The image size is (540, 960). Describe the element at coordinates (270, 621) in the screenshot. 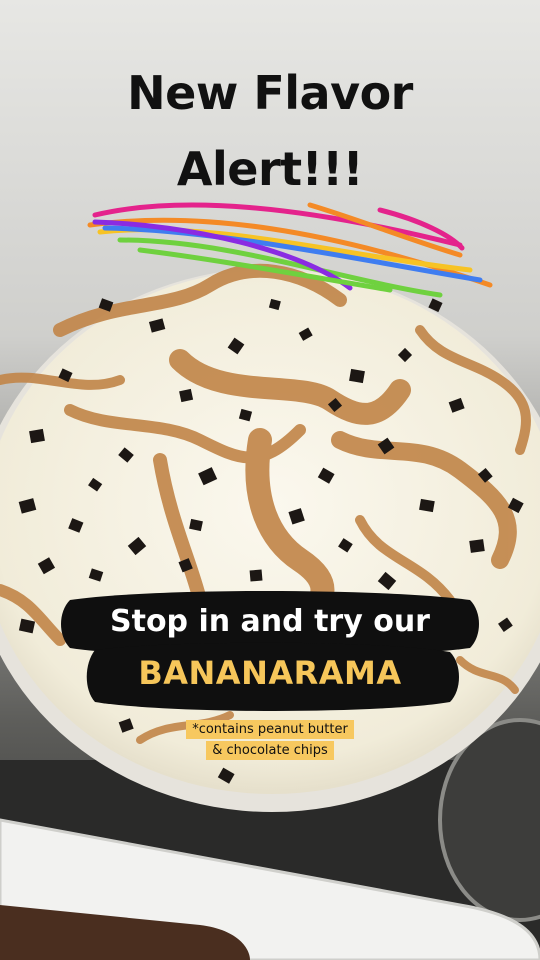

I see `promo-text: Stop in and try our` at that location.